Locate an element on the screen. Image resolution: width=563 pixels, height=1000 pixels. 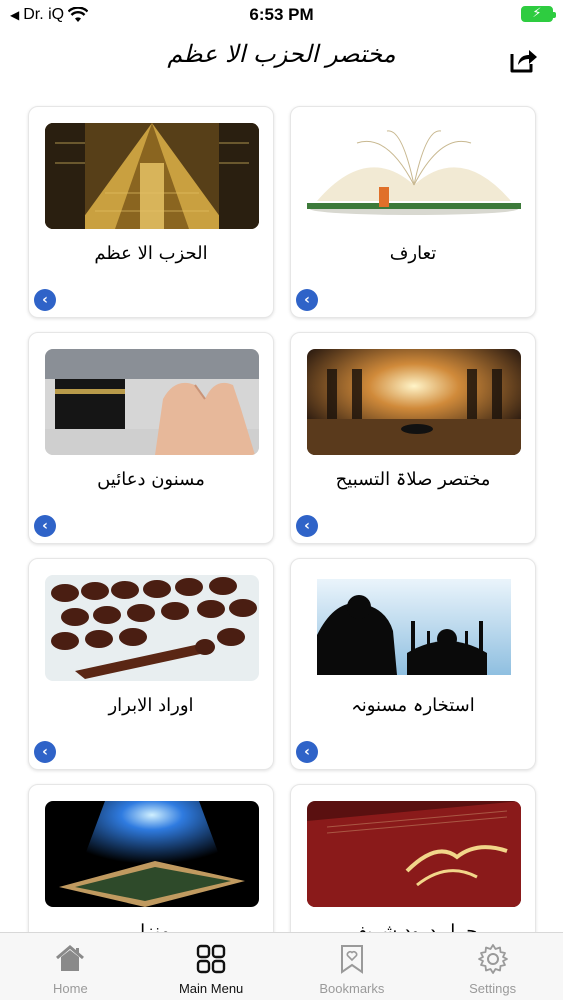
bottom-tab-bar: Home Main Menu Bookmarks Settings is located at coordinates (281, 966).